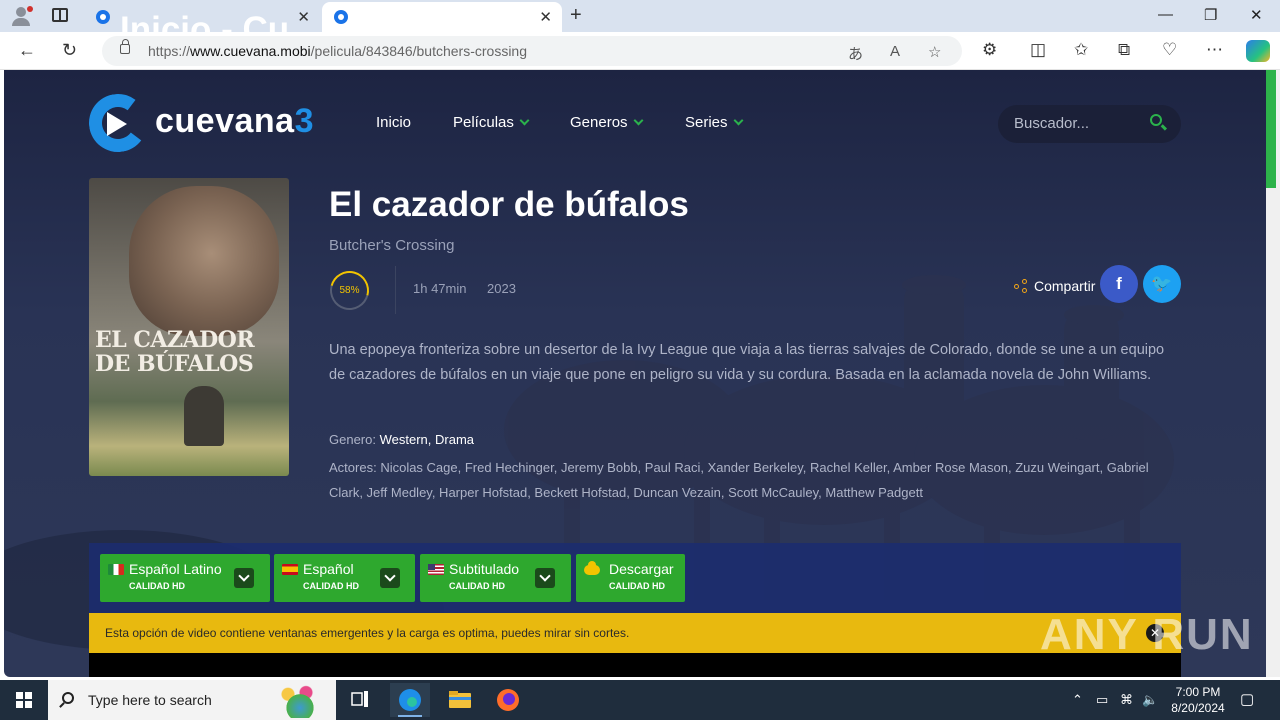  I want to click on option-espanol-latino: Español Latino CALIDAD HD, so click(185, 578).